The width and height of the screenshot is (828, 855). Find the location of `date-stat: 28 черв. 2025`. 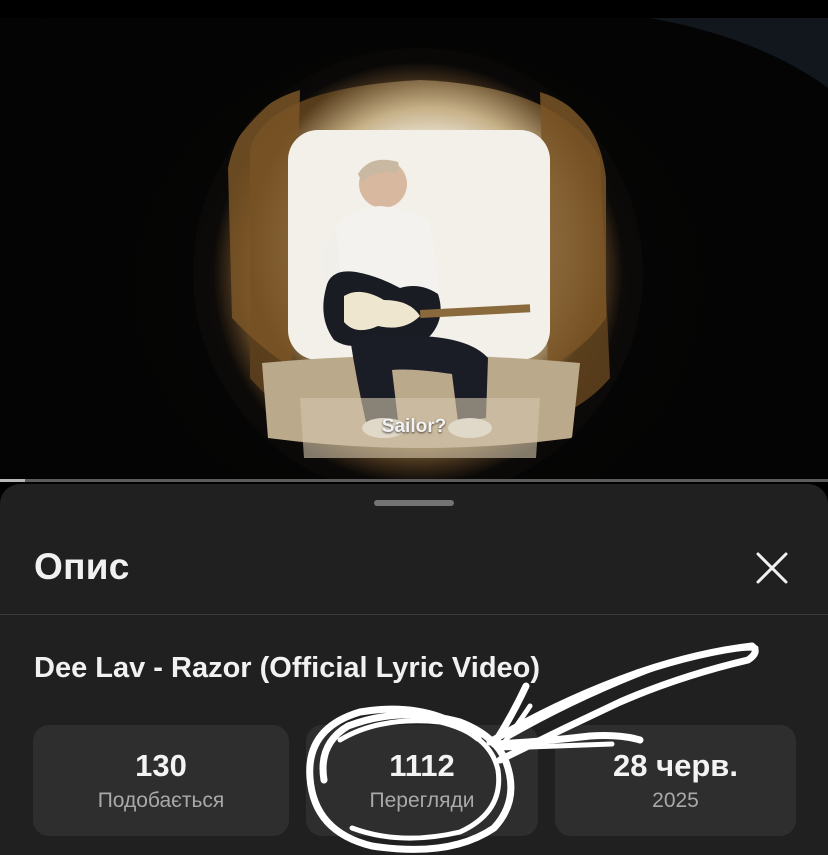

date-stat: 28 черв. 2025 is located at coordinates (675, 780).